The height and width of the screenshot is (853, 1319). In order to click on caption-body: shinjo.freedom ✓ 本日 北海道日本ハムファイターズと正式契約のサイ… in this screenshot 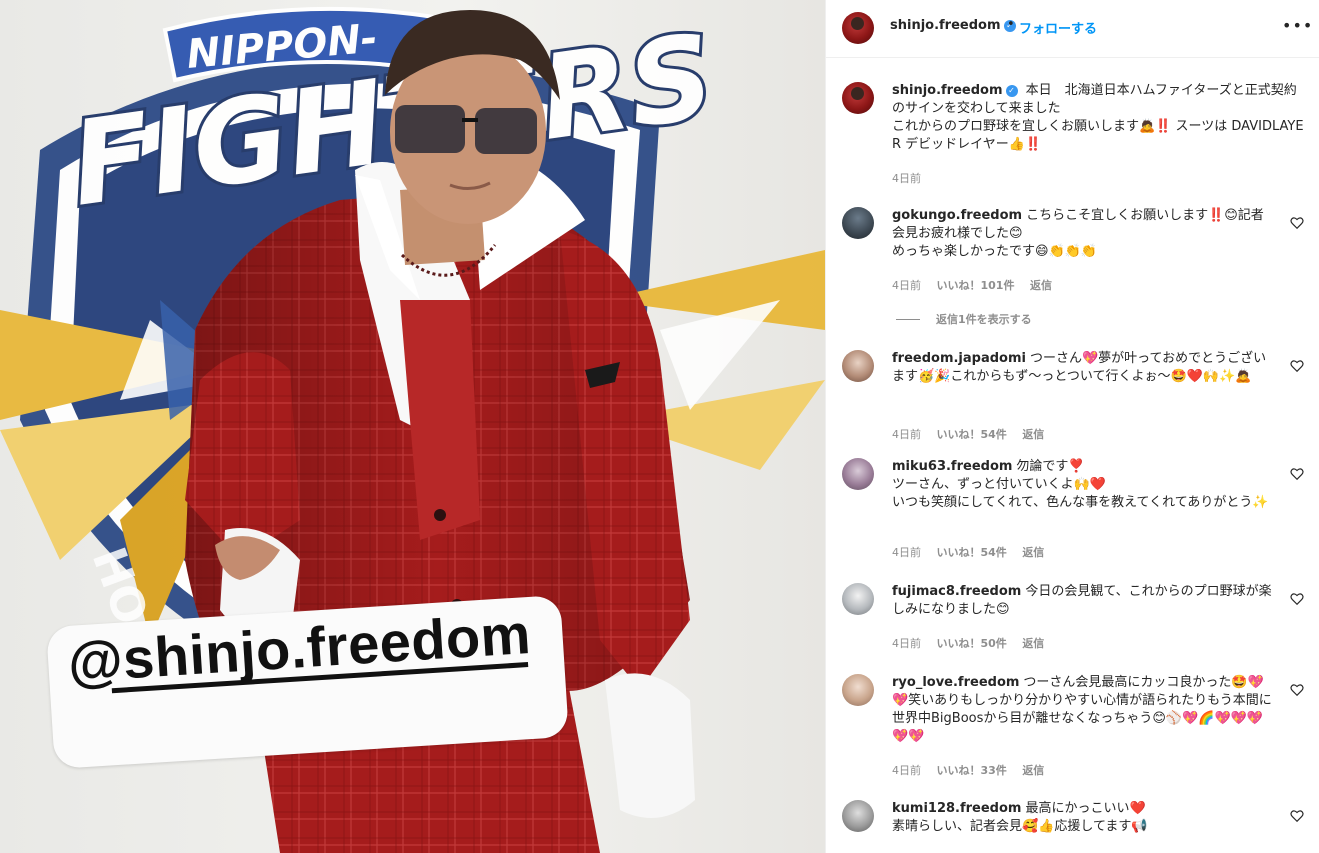, I will do `click(1099, 118)`.